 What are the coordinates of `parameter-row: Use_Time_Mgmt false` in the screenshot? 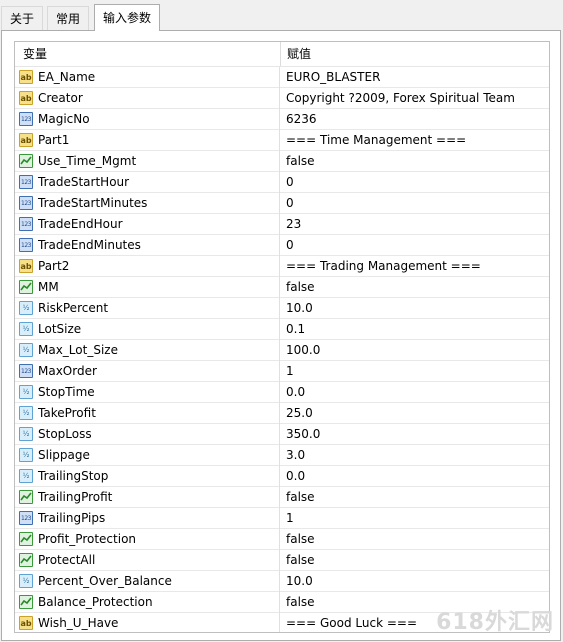 It's located at (282, 161).